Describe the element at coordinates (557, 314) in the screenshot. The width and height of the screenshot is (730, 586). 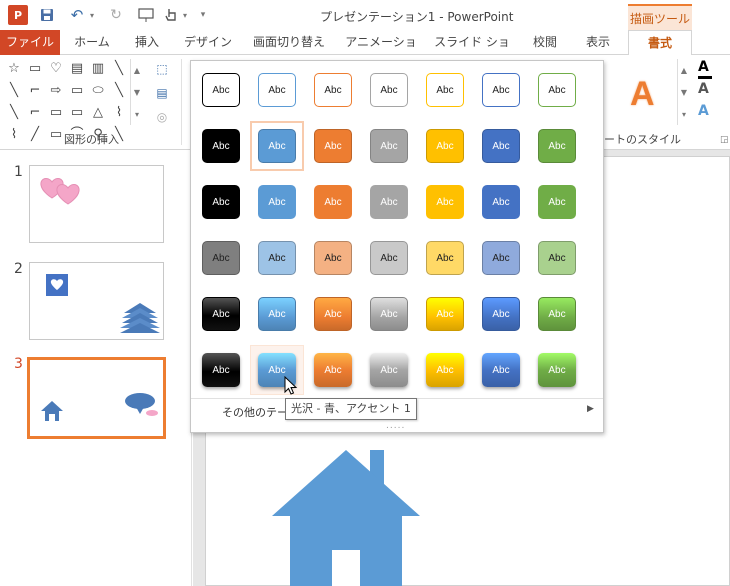
I see `style-swatch-r5-c7: Abc` at that location.